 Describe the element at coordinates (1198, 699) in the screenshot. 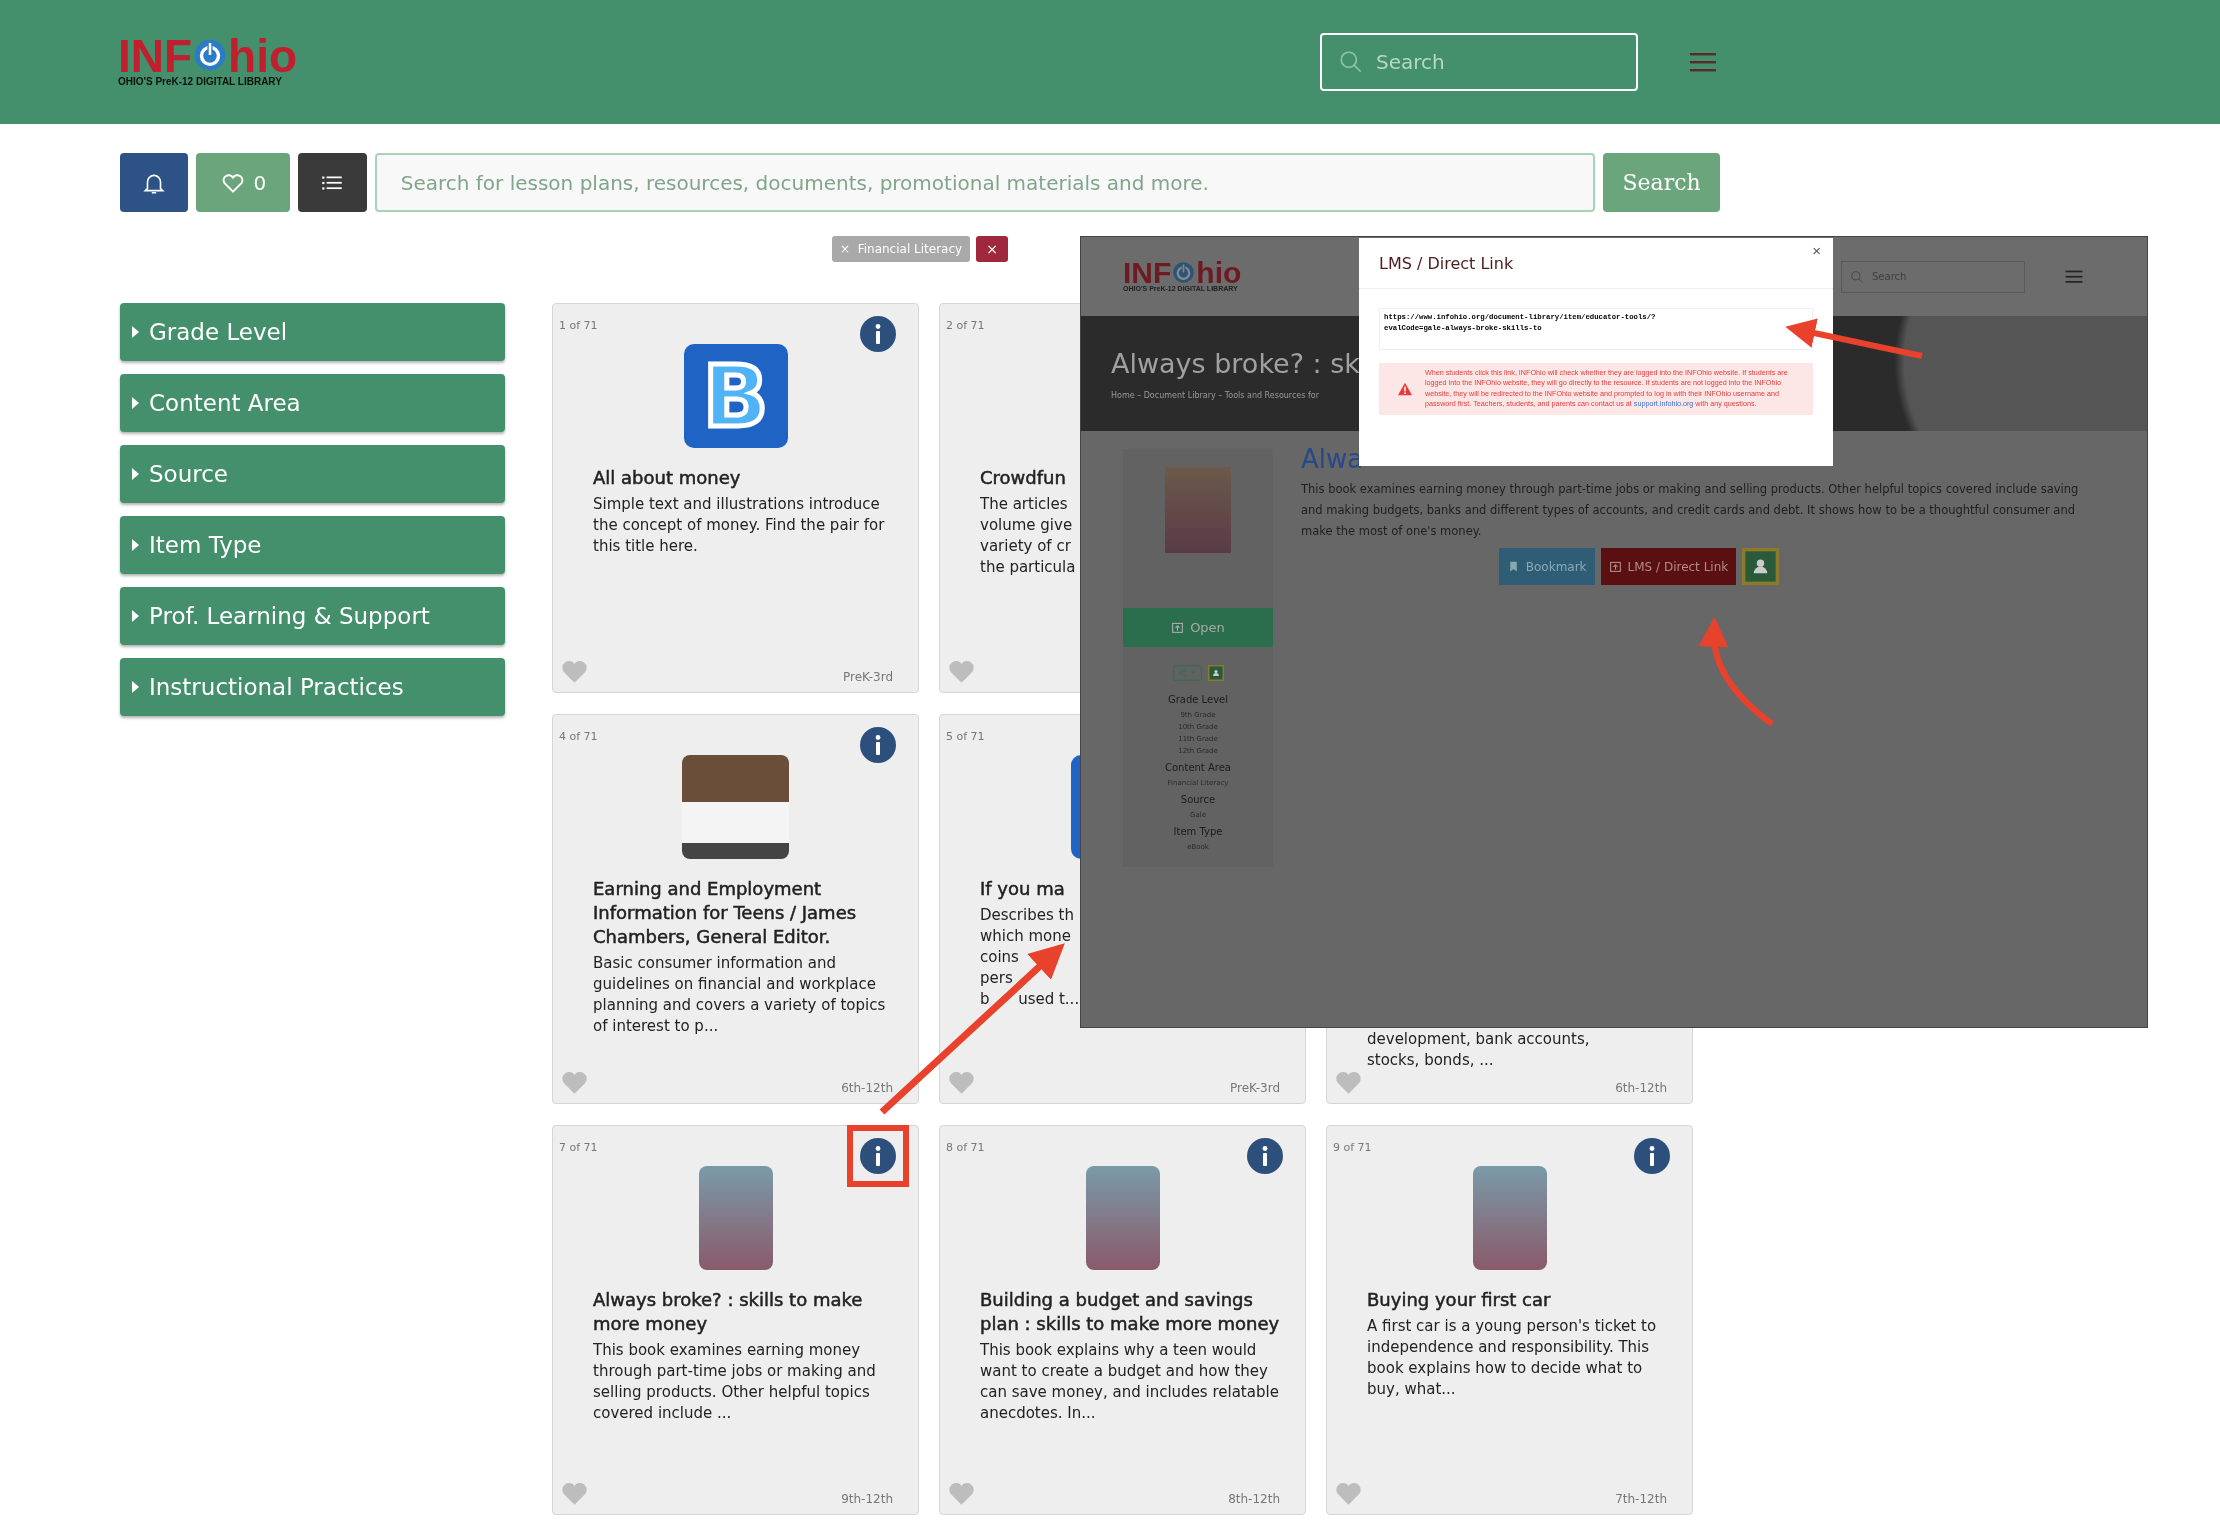

I see `detail-heading: Grade Level` at that location.